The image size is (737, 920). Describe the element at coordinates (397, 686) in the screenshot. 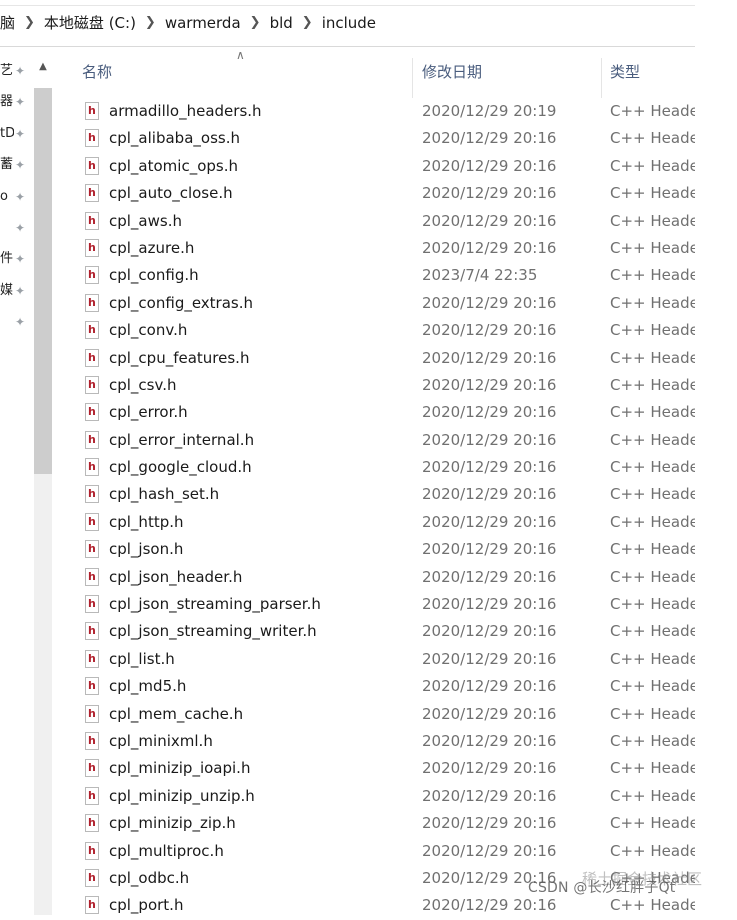

I see `file-row: cpl_md5.h2020/12/29 20:16C++ Header` at that location.